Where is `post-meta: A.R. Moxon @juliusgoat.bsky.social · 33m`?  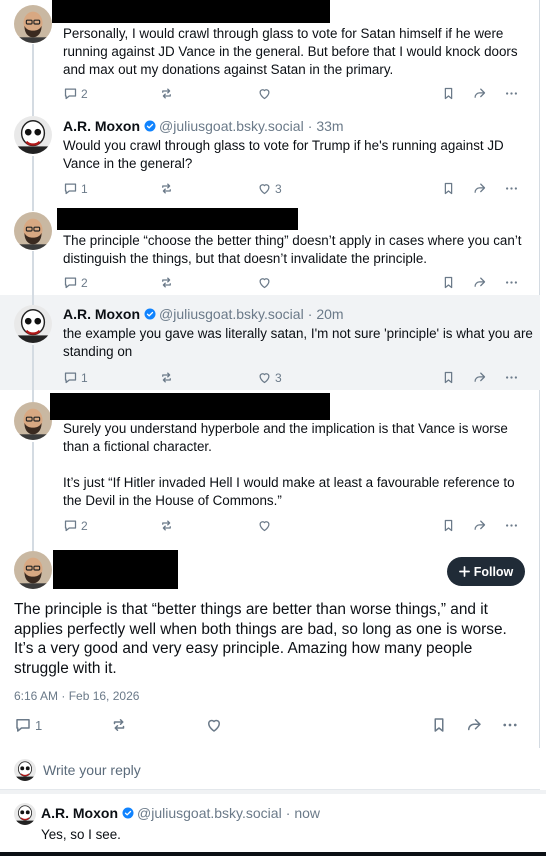 post-meta: A.R. Moxon @juliusgoat.bsky.social · 33m is located at coordinates (203, 126).